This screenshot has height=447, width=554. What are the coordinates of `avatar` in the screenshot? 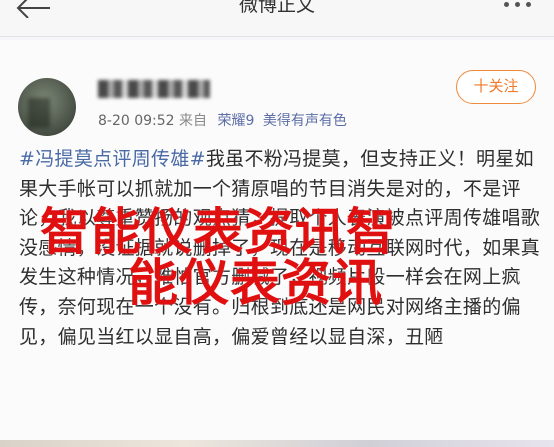 It's located at (47, 107).